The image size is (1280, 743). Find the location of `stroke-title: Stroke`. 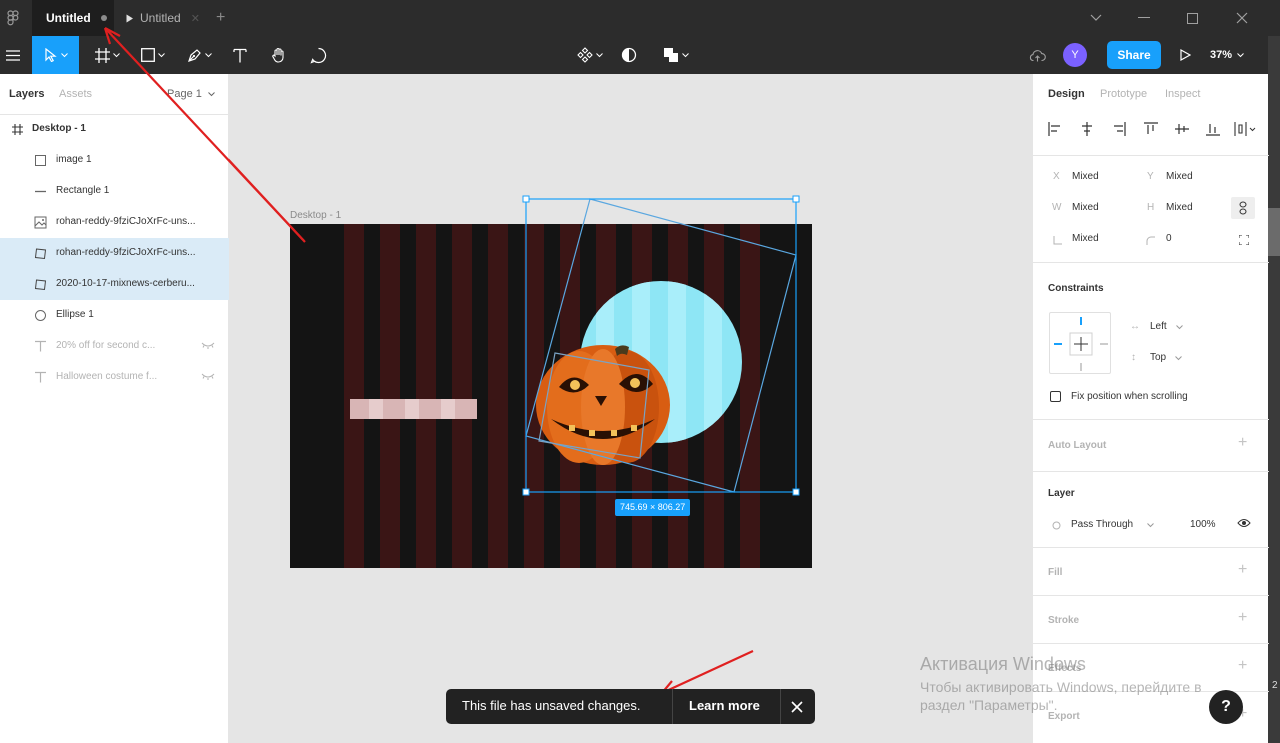

stroke-title: Stroke is located at coordinates (1064, 620).